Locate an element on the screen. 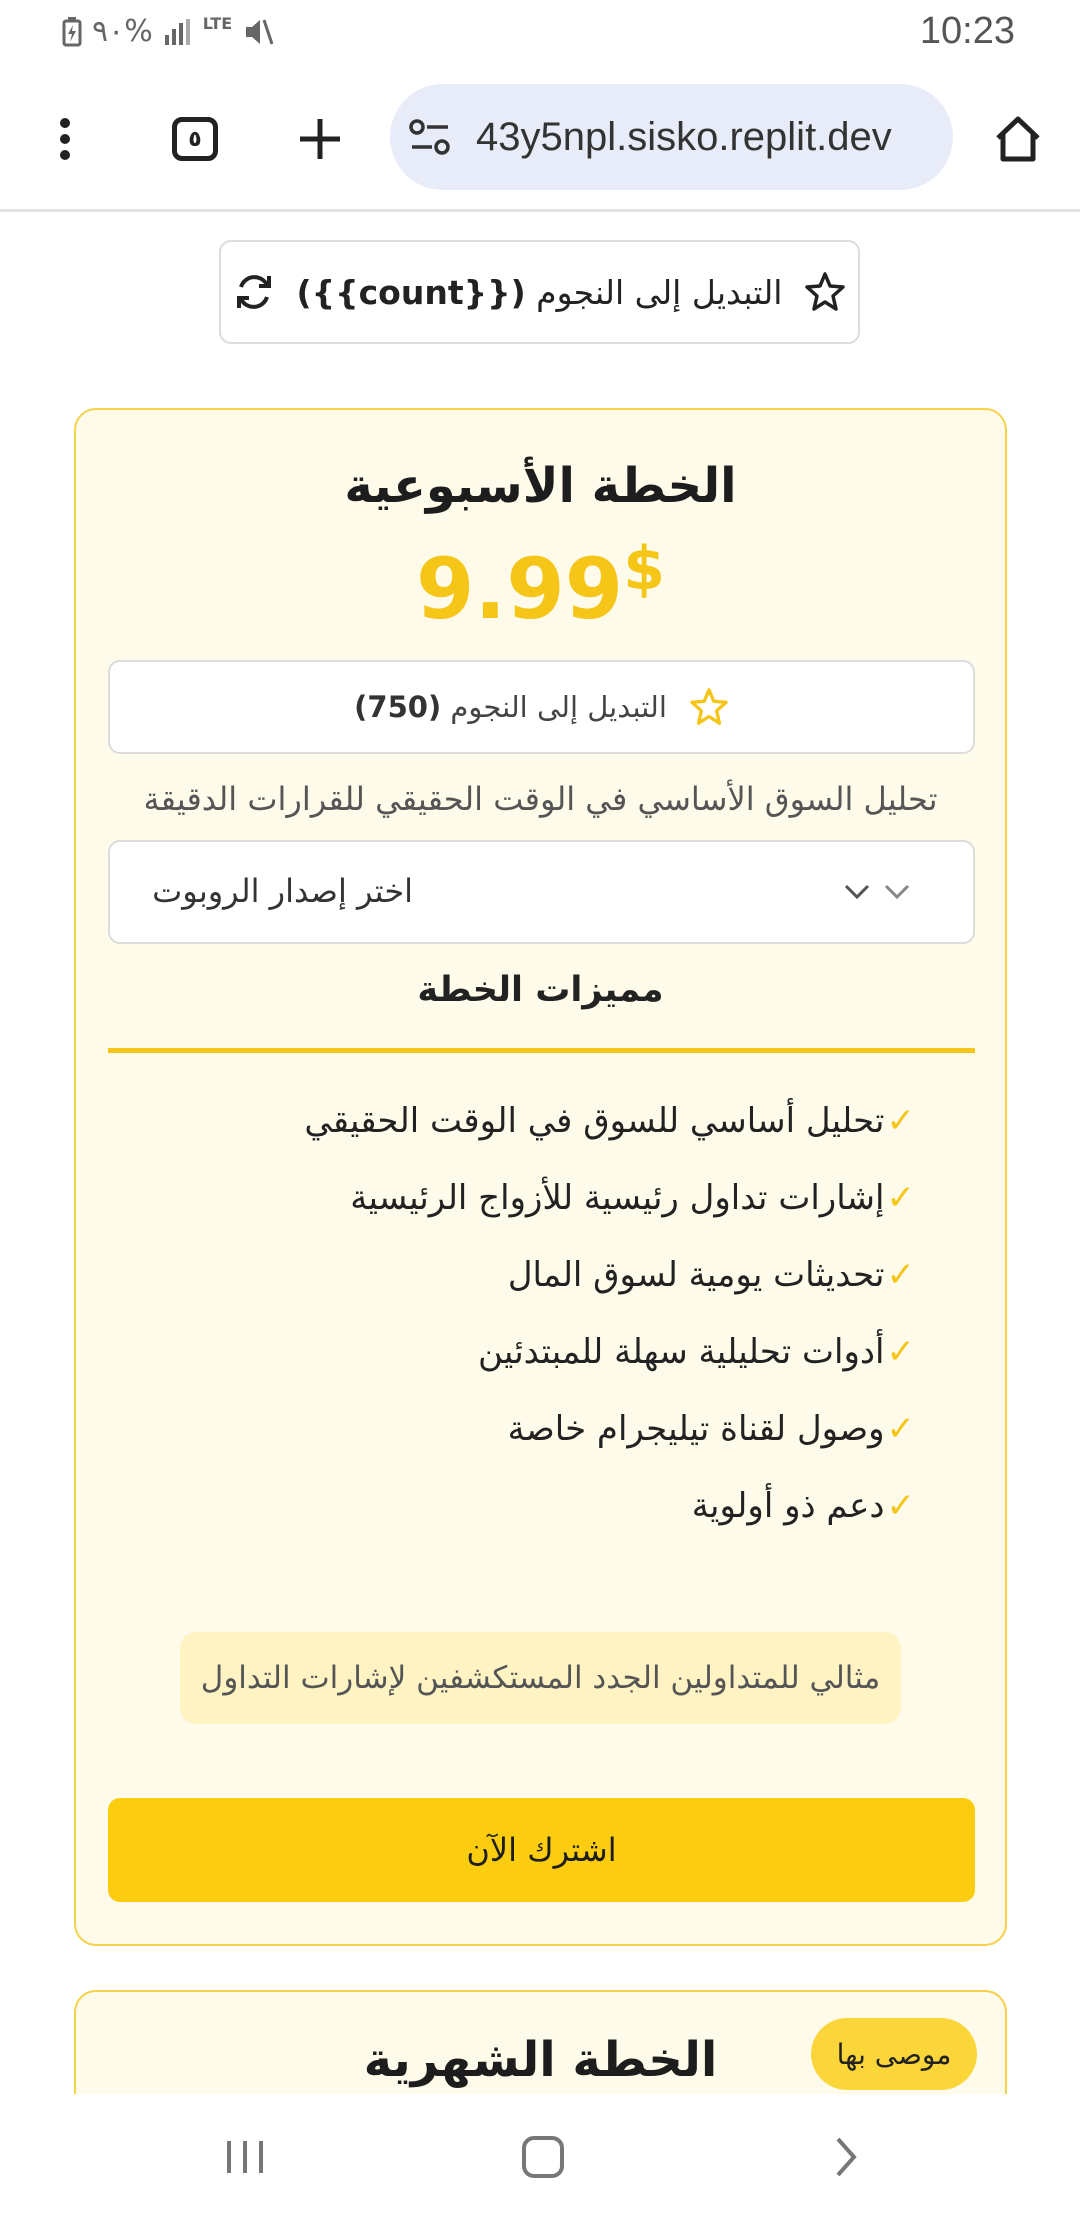  feature-item: ✓ أدوات تحليلية سهلة للمبتدئين is located at coordinates (609, 1351).